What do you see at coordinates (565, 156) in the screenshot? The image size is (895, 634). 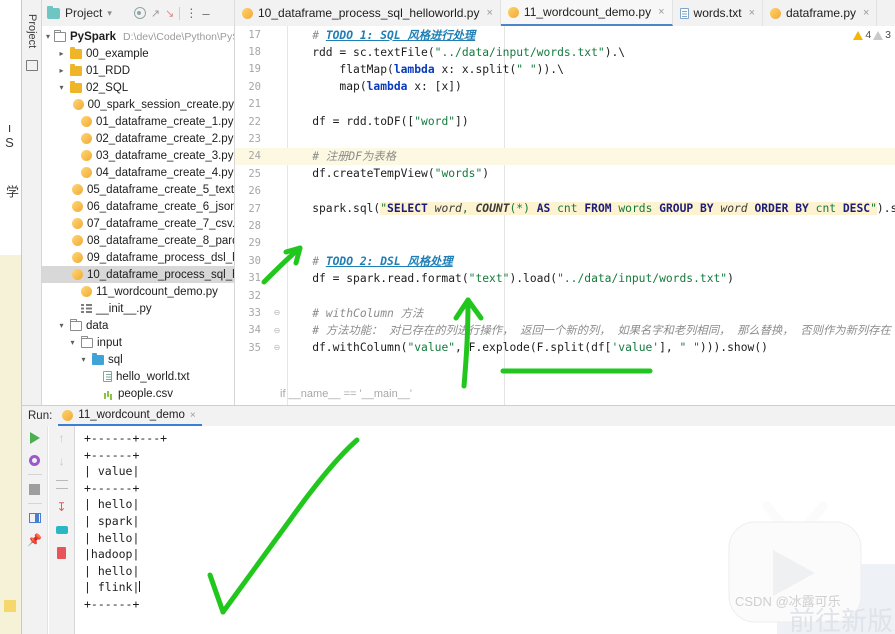 I see `code-line: 24 # 注册DF为表格` at bounding box center [565, 156].